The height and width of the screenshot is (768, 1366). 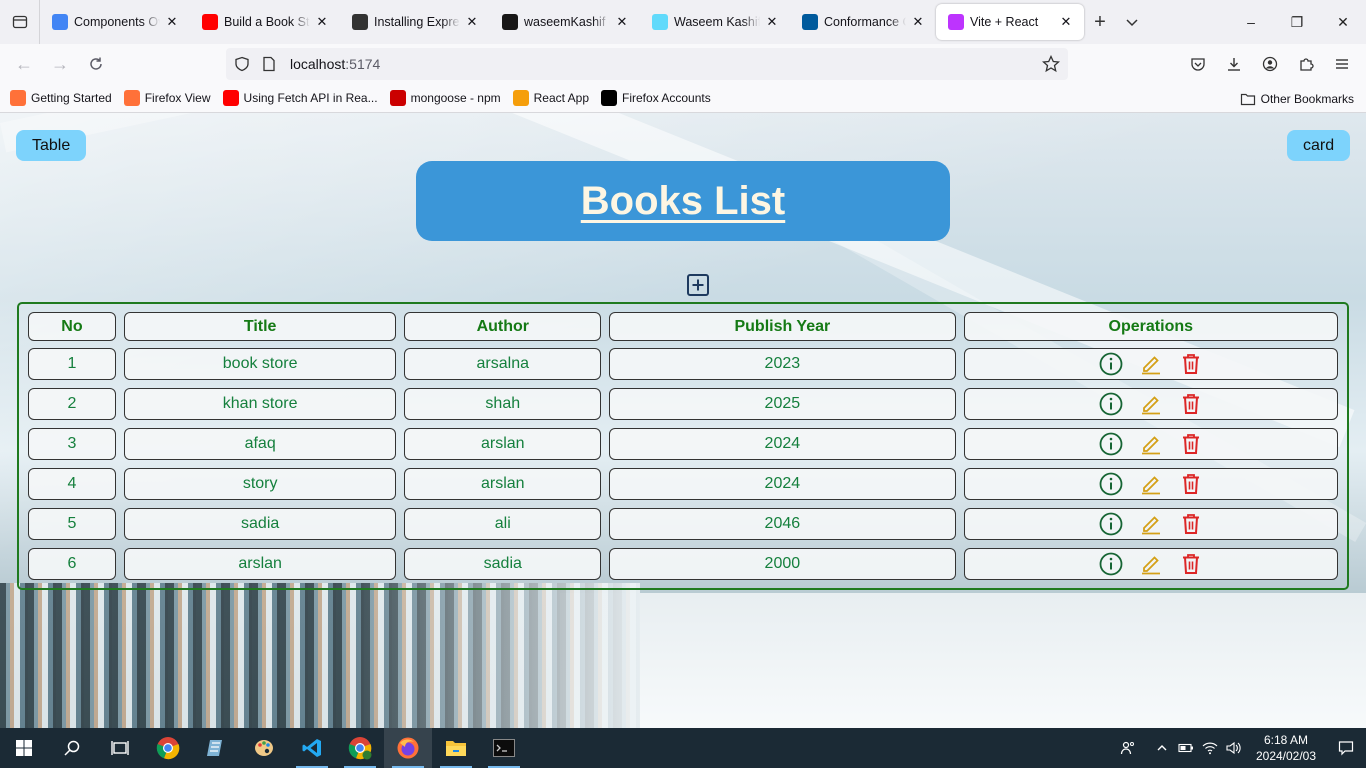 I want to click on tab-list-button, so click(x=20, y=22).